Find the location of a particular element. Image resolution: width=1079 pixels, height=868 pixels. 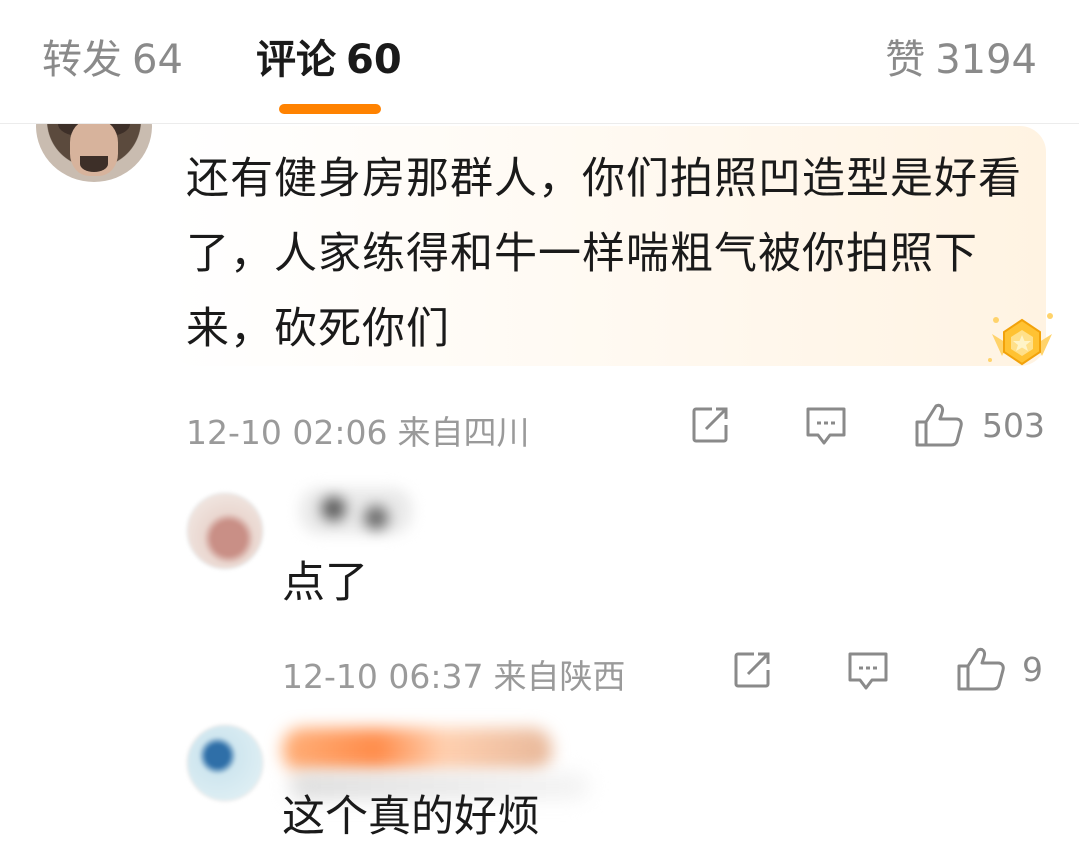

reply-text: 点了 is located at coordinates (325, 583).